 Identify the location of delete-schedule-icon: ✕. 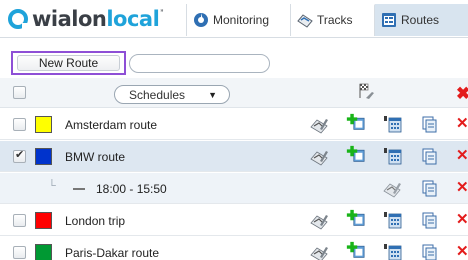
(462, 187).